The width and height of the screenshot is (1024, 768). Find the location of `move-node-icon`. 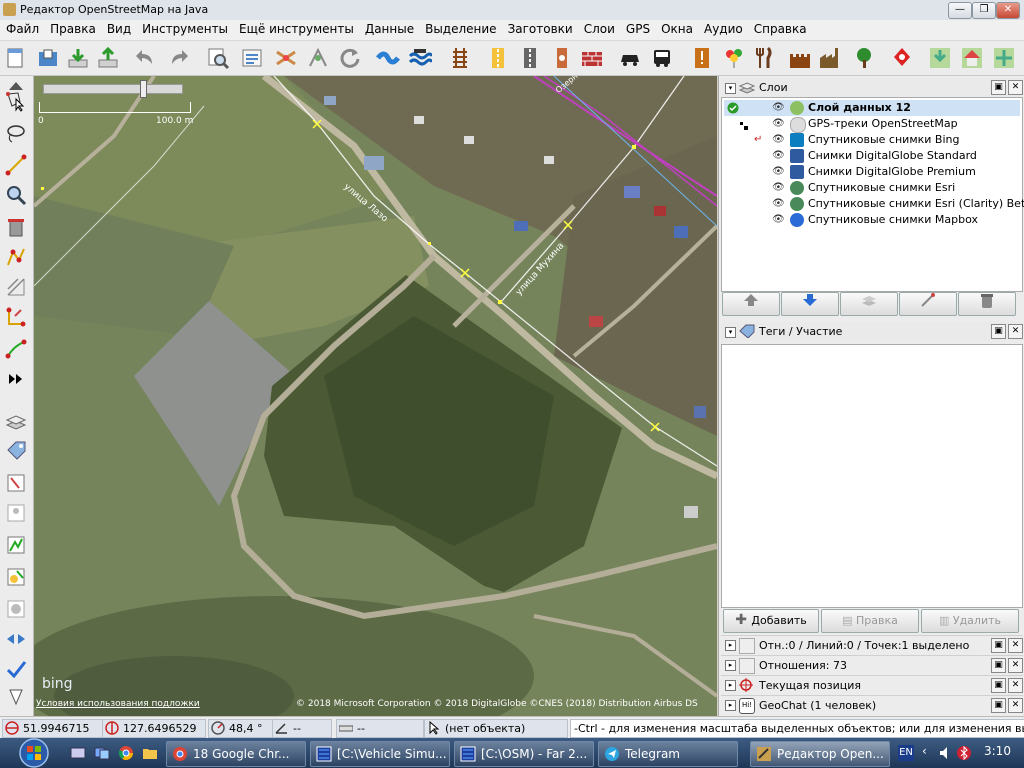

move-node-icon is located at coordinates (1004, 58).